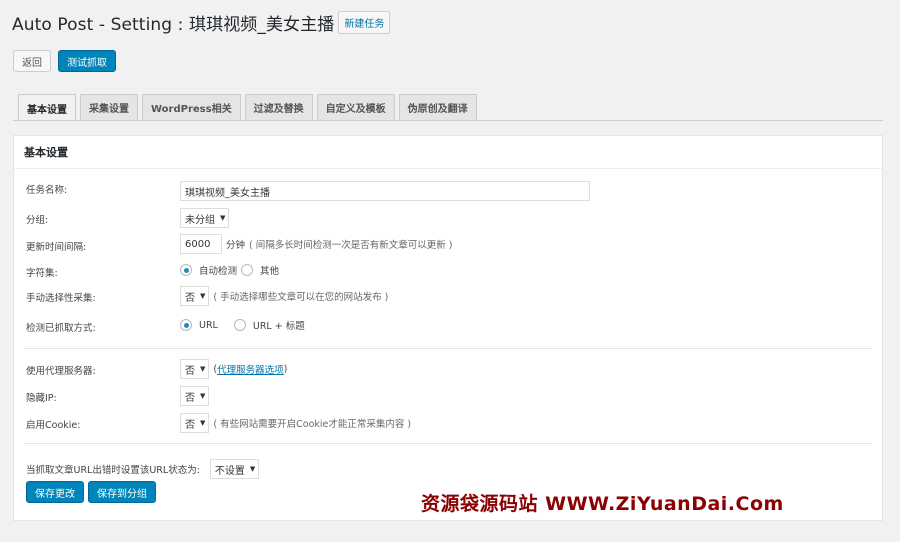 This screenshot has height=542, width=900. I want to click on interval-input: 6000, so click(201, 244).